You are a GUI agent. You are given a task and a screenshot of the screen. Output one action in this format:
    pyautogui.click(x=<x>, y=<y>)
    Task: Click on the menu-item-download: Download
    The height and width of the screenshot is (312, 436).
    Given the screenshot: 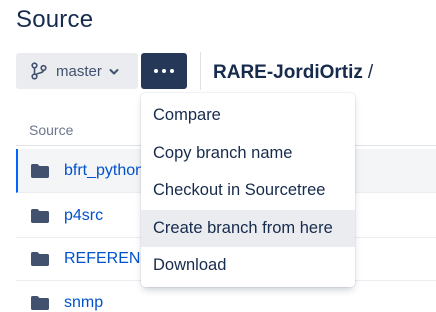 What is the action you would take?
    pyautogui.click(x=248, y=266)
    